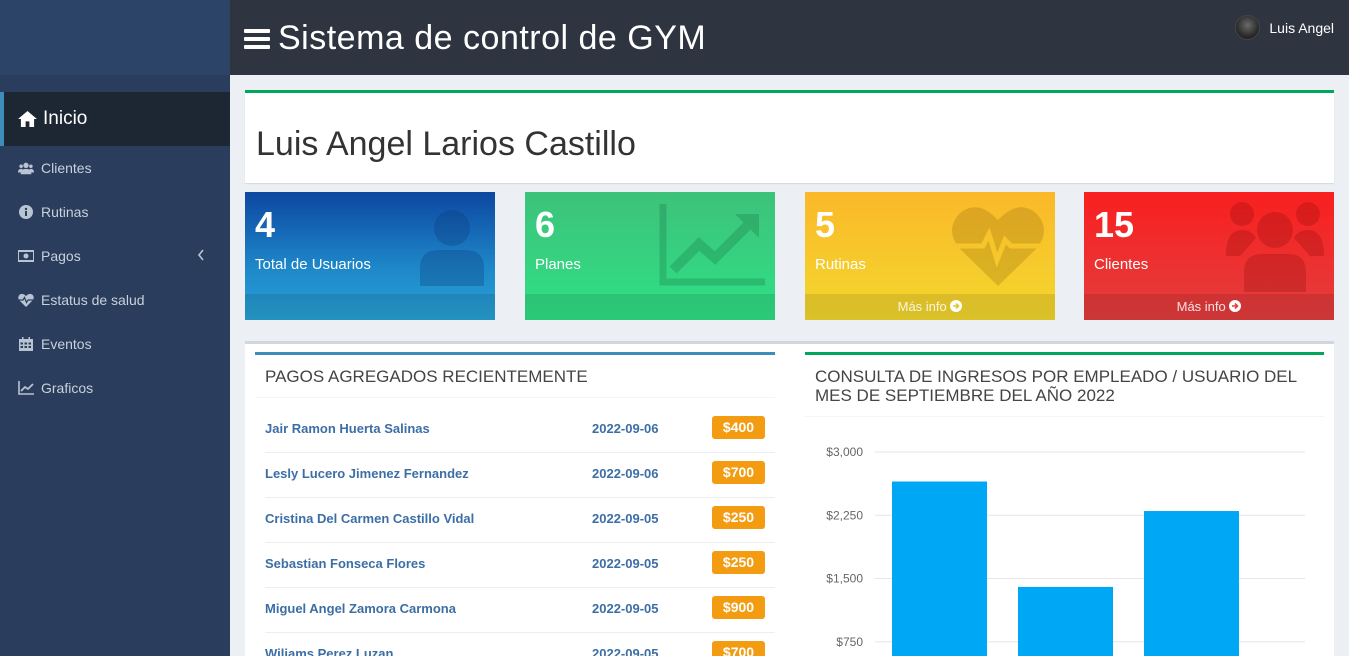  Describe the element at coordinates (1114, 224) in the screenshot. I see `stat-value: 15` at that location.